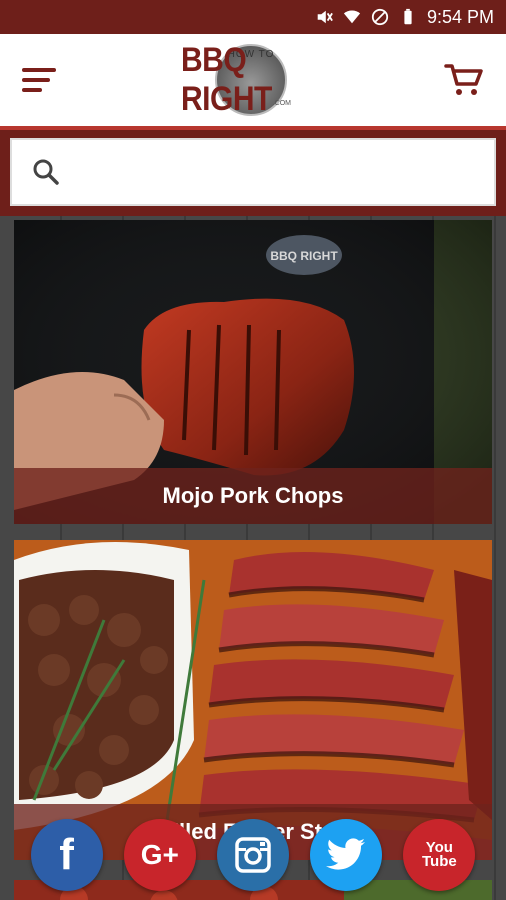 Image resolution: width=506 pixels, height=900 pixels. I want to click on search-input, so click(283, 172).